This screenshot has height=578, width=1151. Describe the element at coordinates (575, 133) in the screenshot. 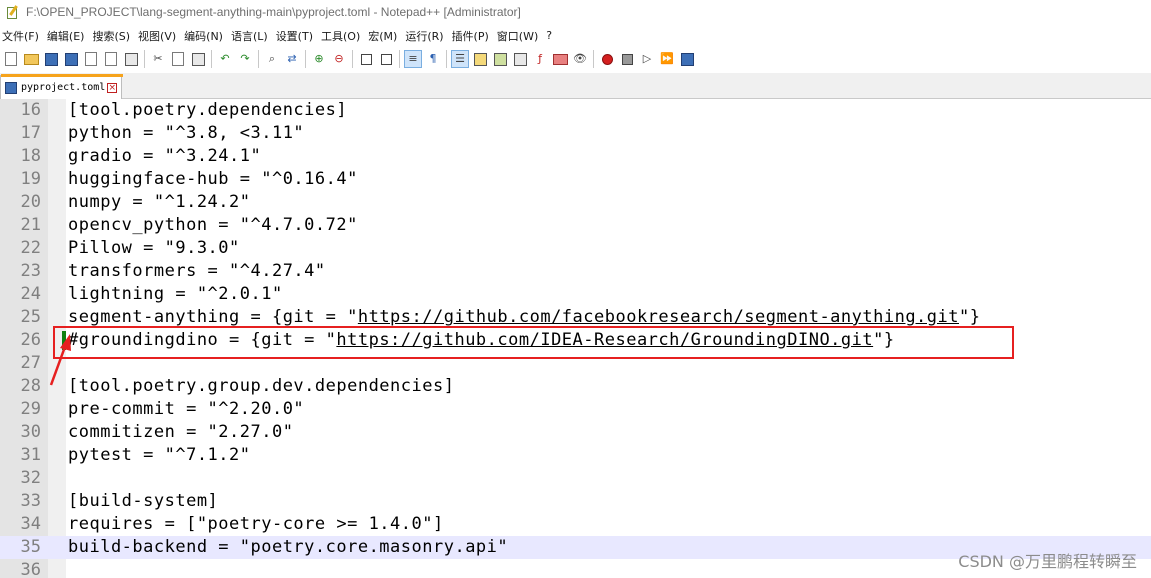

I see `editor-line: 17 python = "^3.8, <3.11"` at that location.